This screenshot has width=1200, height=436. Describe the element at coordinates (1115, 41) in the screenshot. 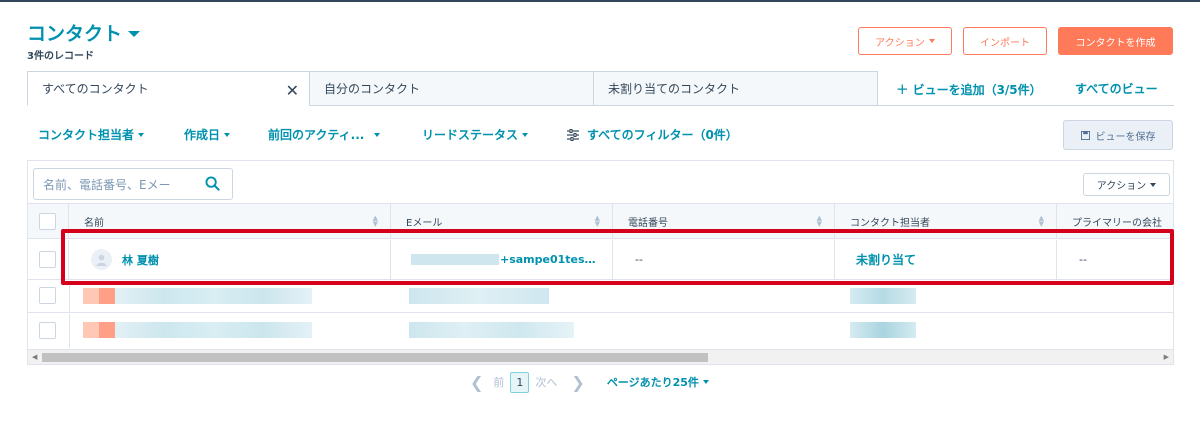

I see `create-contact-button: コンタクトを作成` at that location.